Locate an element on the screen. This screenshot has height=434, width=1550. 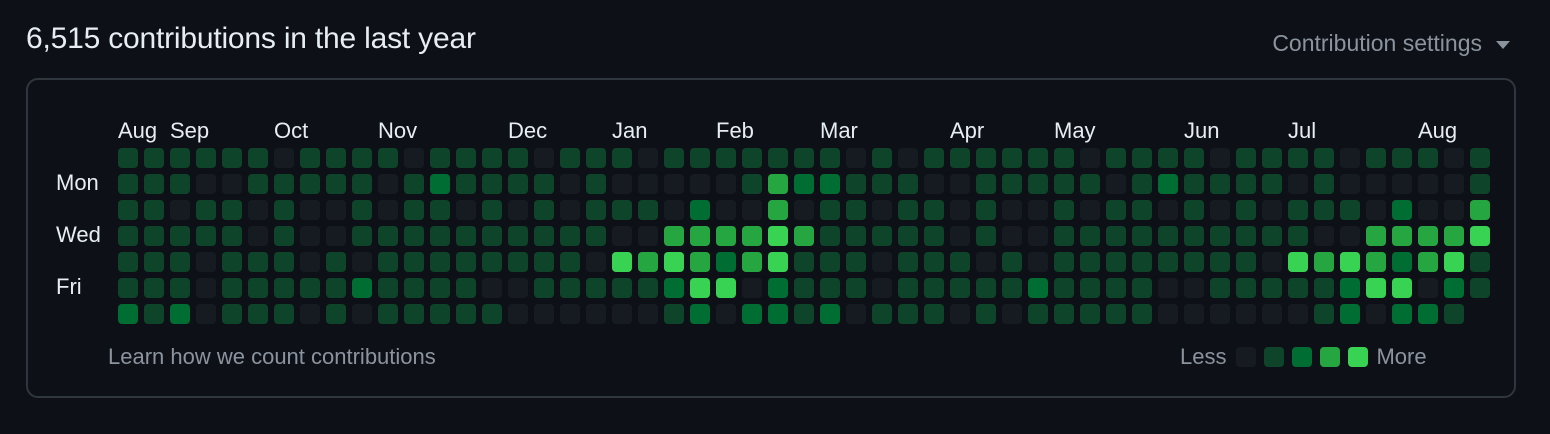
contribution-day-thu-w52 is located at coordinates (1480, 262).